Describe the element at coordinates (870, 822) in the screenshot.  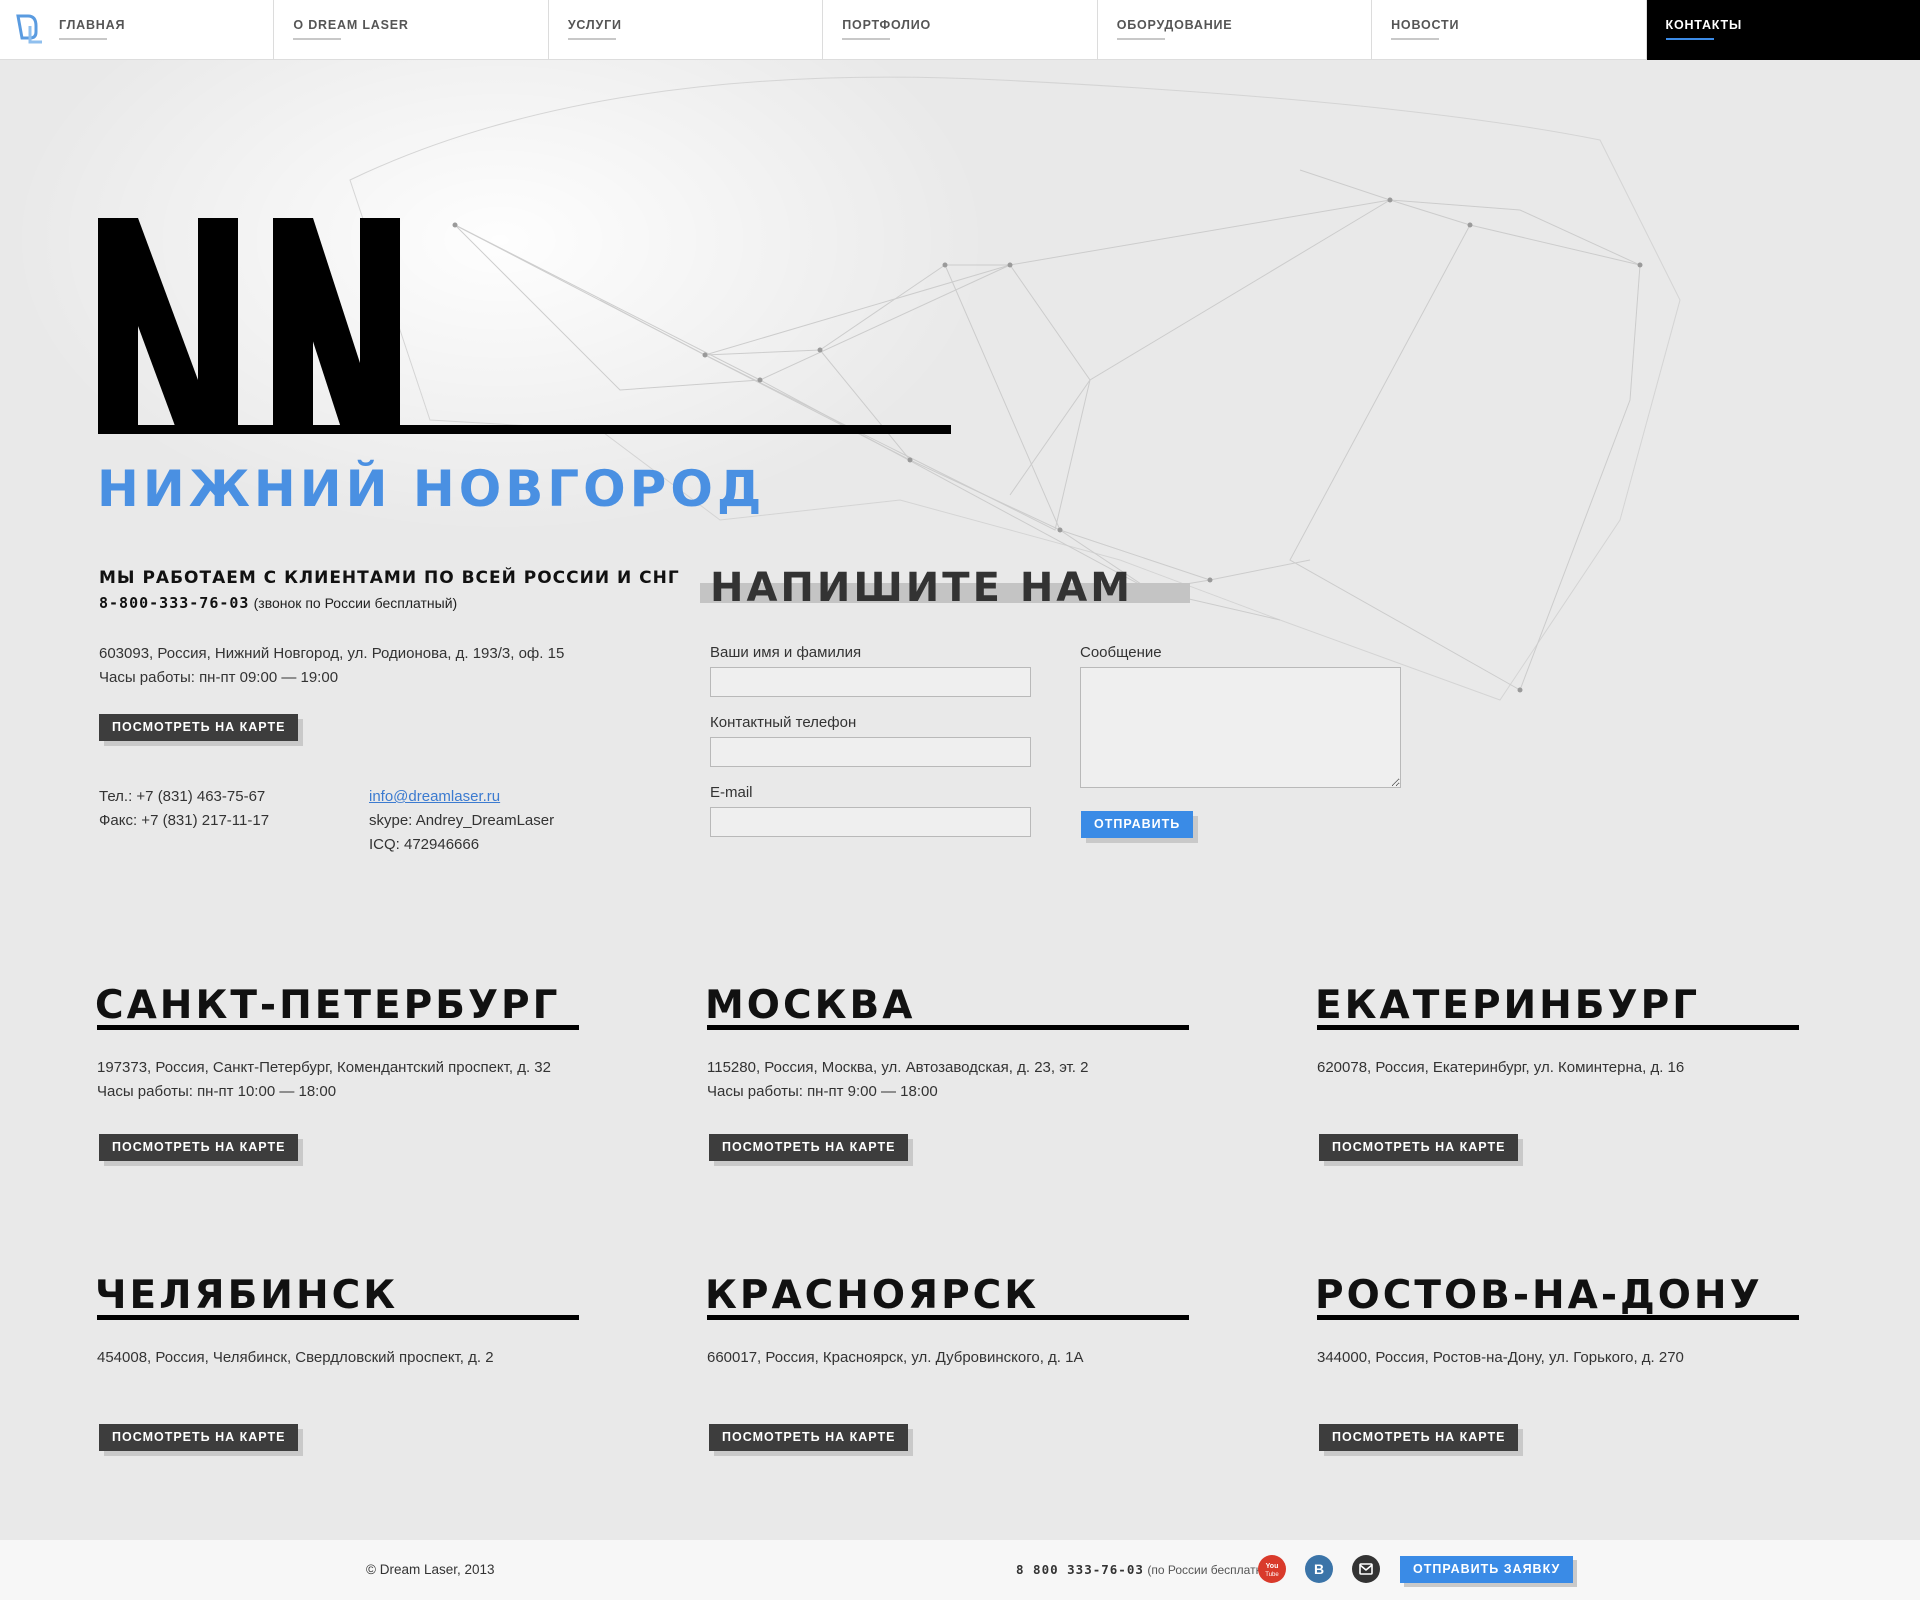
I see `email-field` at that location.